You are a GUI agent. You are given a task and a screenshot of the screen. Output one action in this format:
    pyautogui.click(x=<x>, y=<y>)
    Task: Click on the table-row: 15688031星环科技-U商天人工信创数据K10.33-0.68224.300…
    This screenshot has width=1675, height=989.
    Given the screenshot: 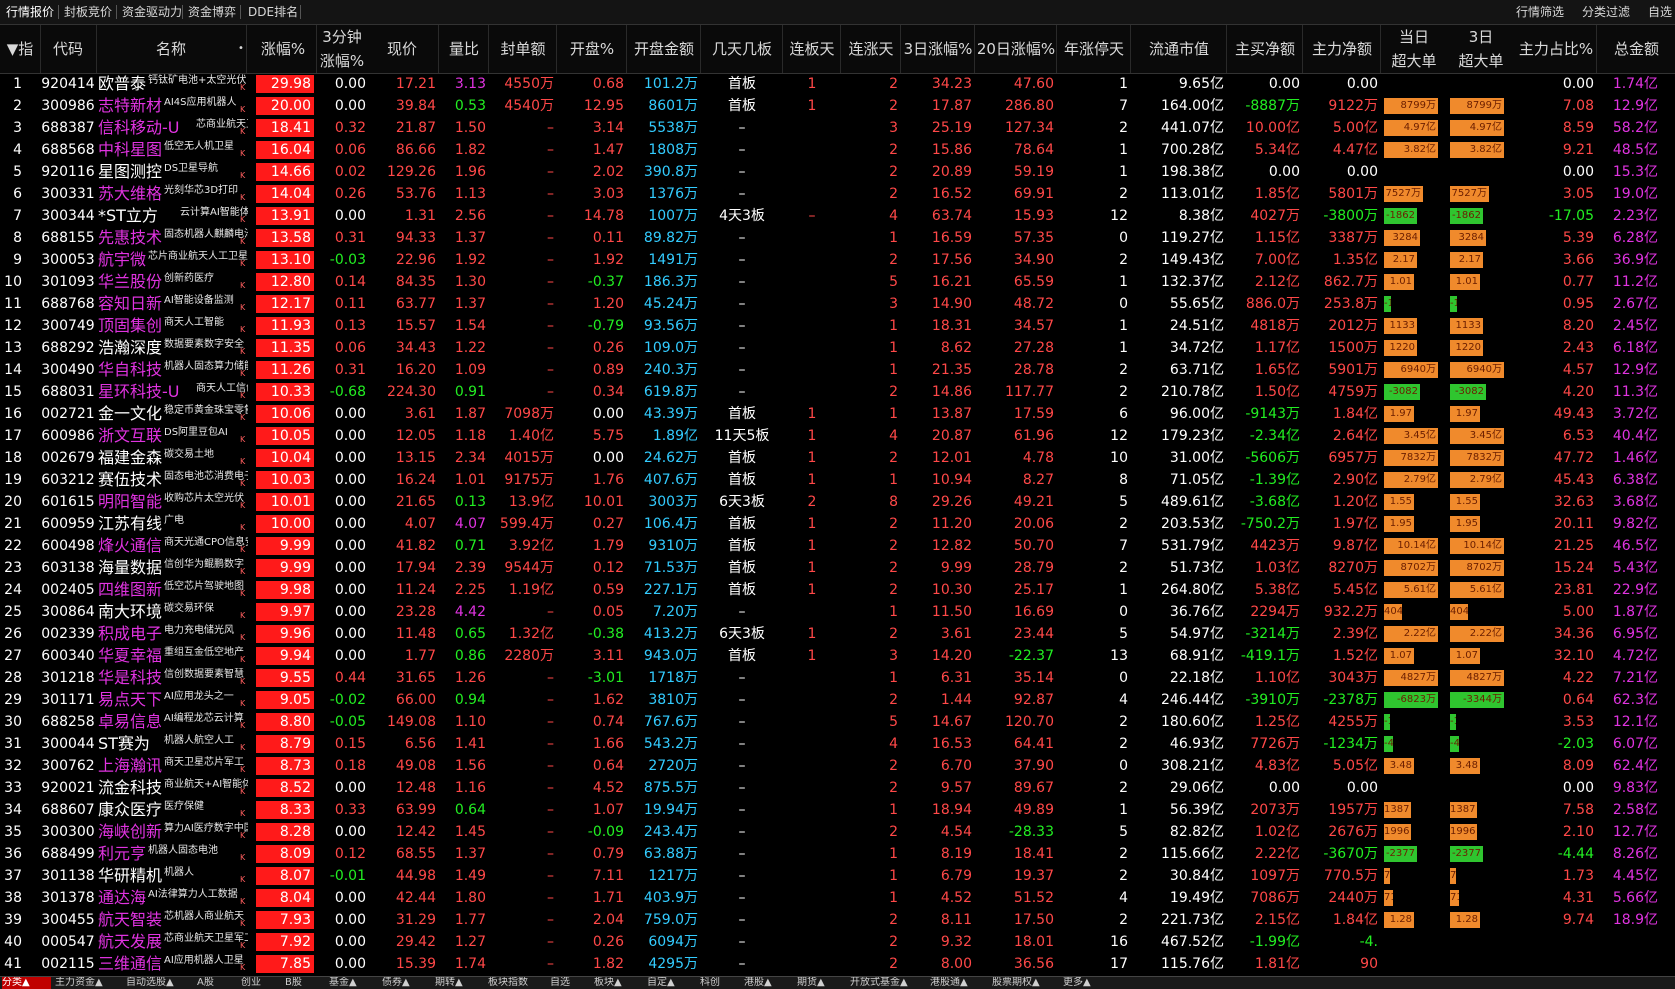 What is the action you would take?
    pyautogui.click(x=837, y=392)
    